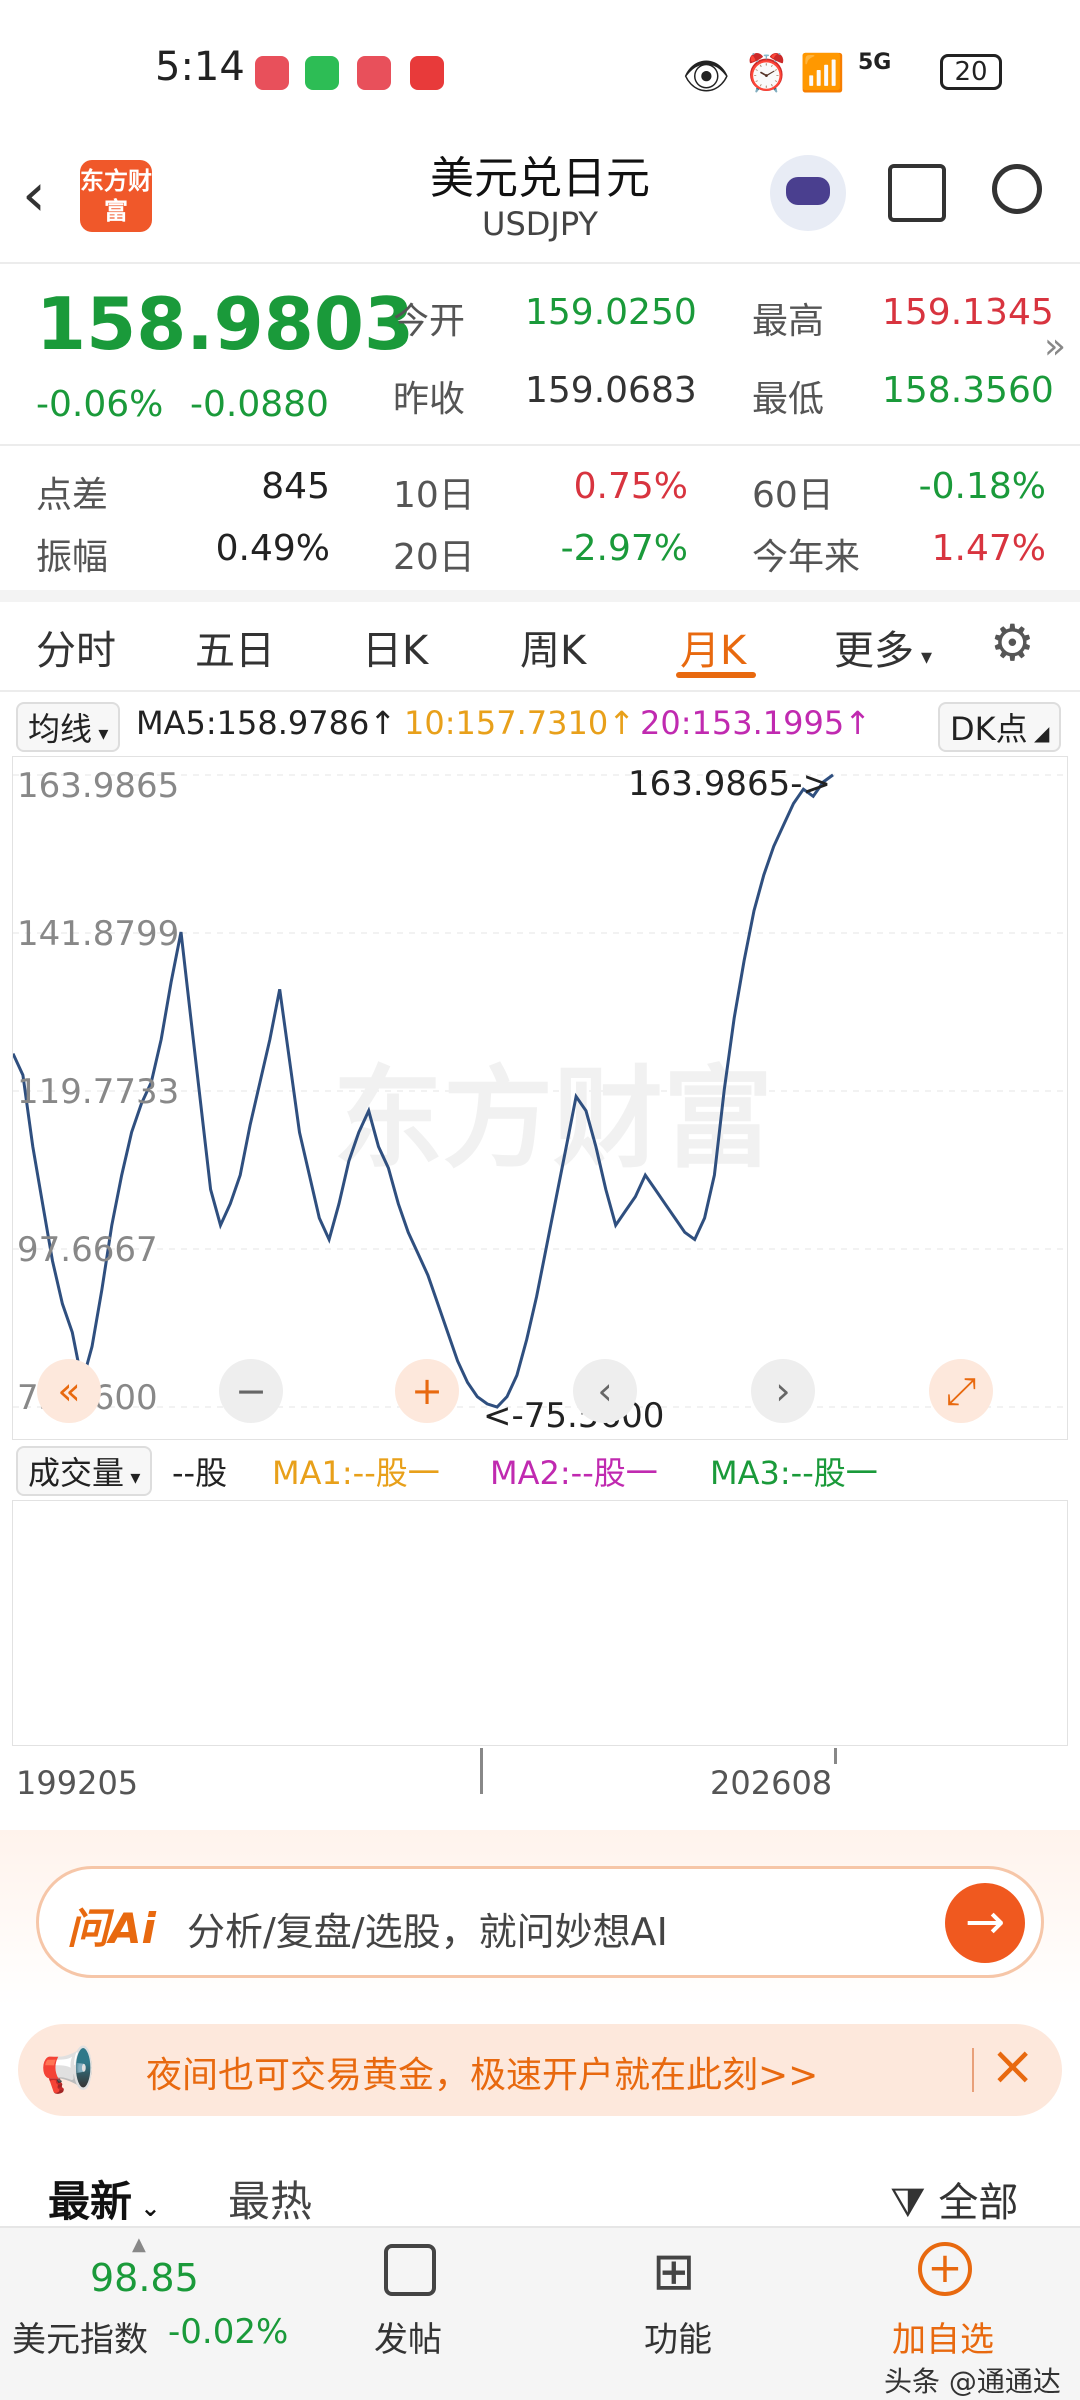 The height and width of the screenshot is (2400, 1080). What do you see at coordinates (630, 486) in the screenshot?
I see `d10-value: 0.75%` at bounding box center [630, 486].